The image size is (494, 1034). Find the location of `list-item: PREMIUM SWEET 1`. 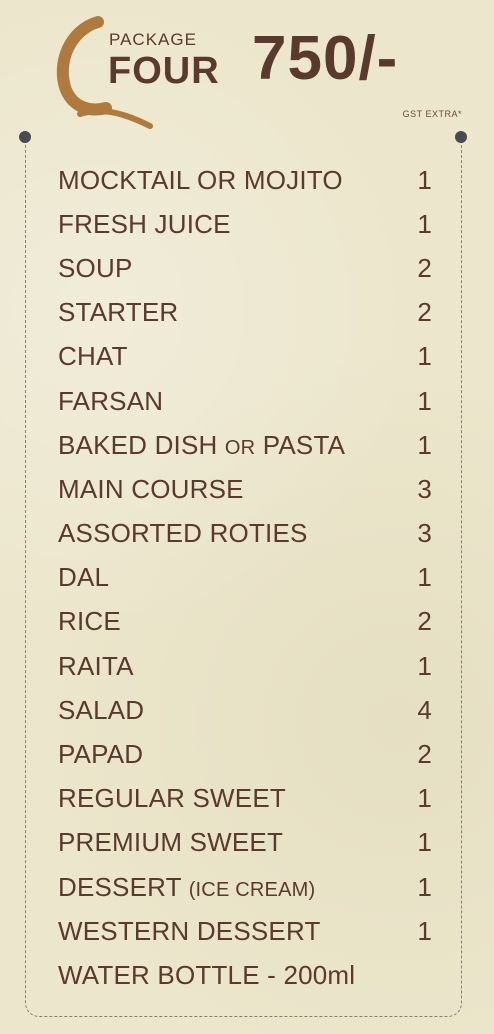

list-item: PREMIUM SWEET 1 is located at coordinates (245, 843).